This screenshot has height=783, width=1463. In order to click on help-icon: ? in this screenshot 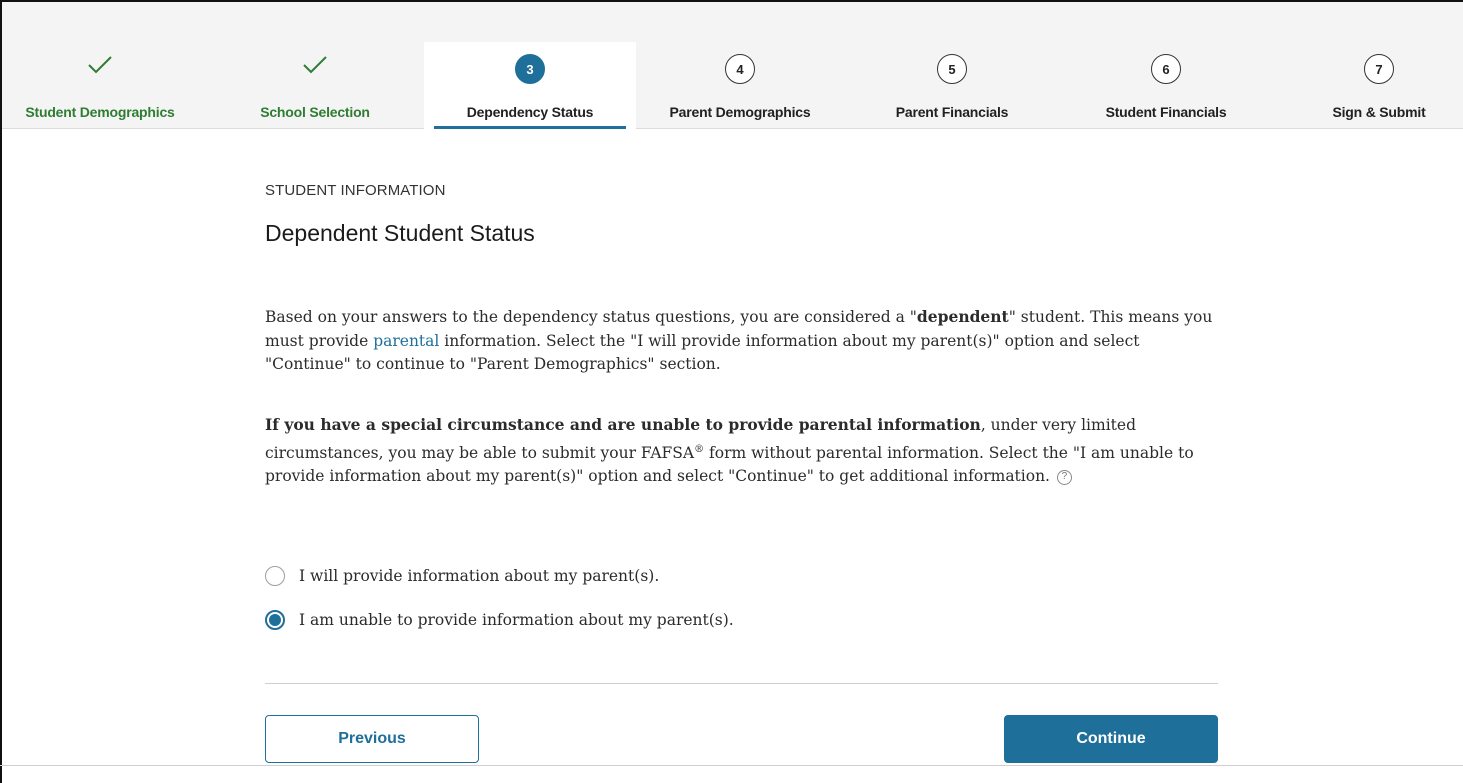, I will do `click(1064, 477)`.